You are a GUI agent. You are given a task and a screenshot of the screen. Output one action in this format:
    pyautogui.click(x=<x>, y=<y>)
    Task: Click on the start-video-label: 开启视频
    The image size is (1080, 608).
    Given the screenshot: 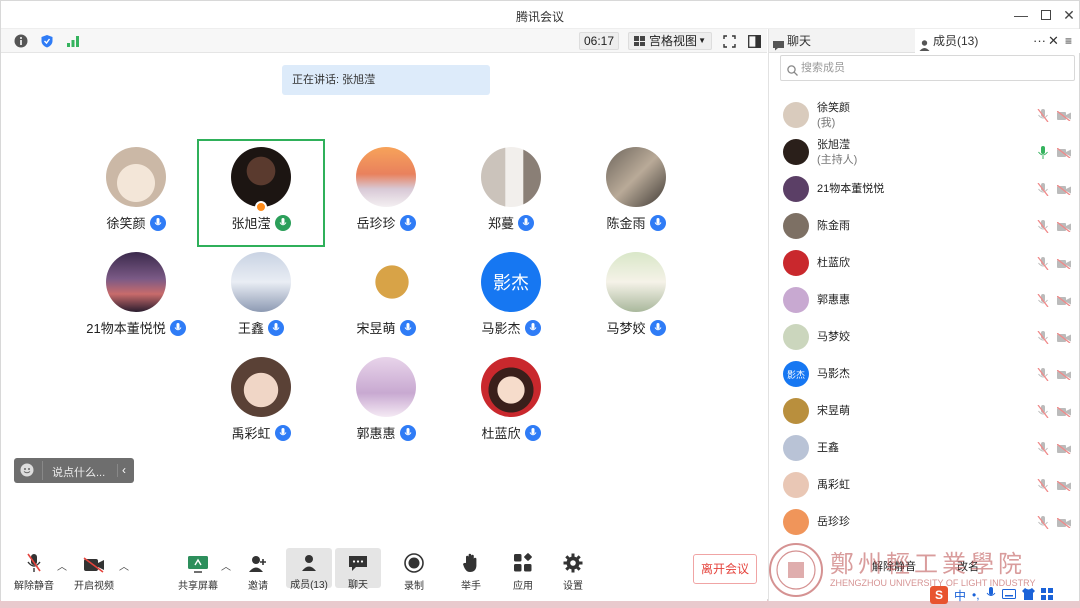 What is the action you would take?
    pyautogui.click(x=94, y=586)
    